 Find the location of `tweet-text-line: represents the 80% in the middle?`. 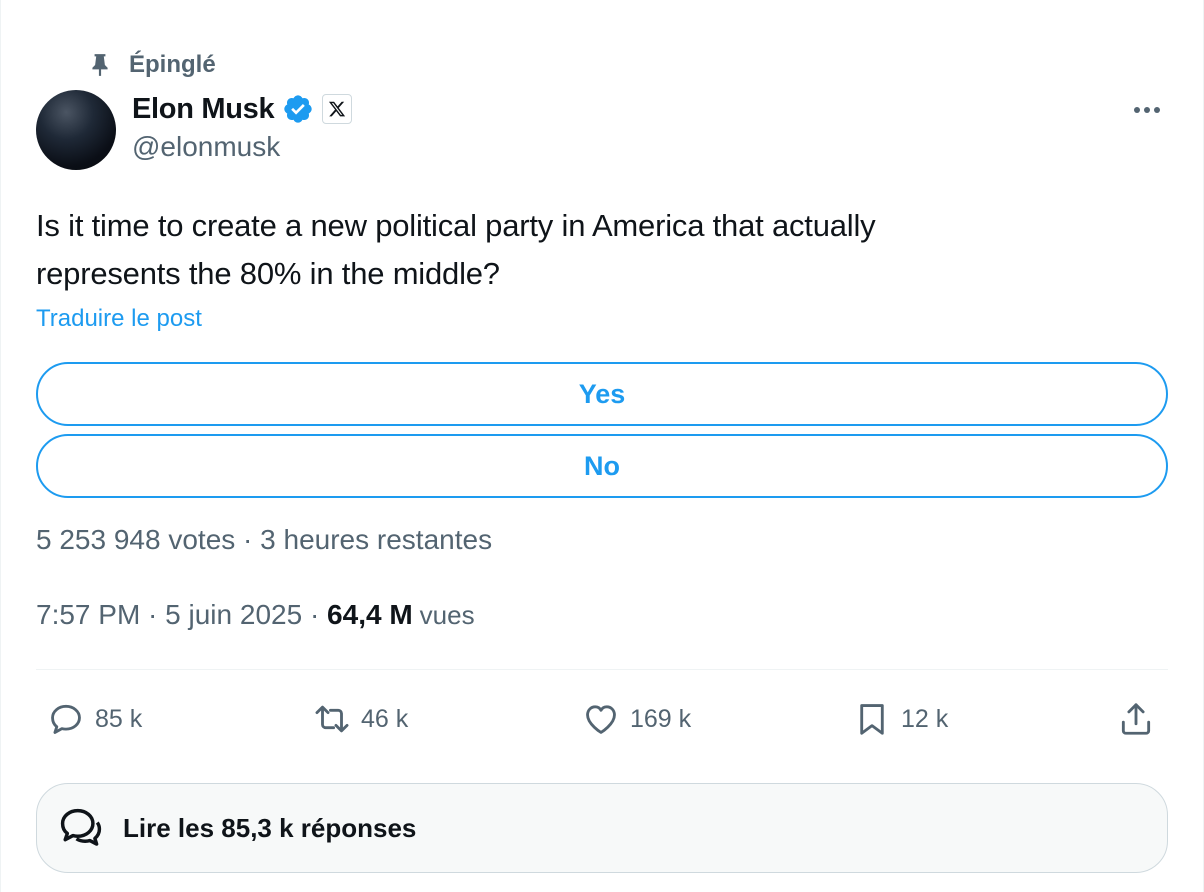

tweet-text-line: represents the 80% in the middle? is located at coordinates (268, 273).